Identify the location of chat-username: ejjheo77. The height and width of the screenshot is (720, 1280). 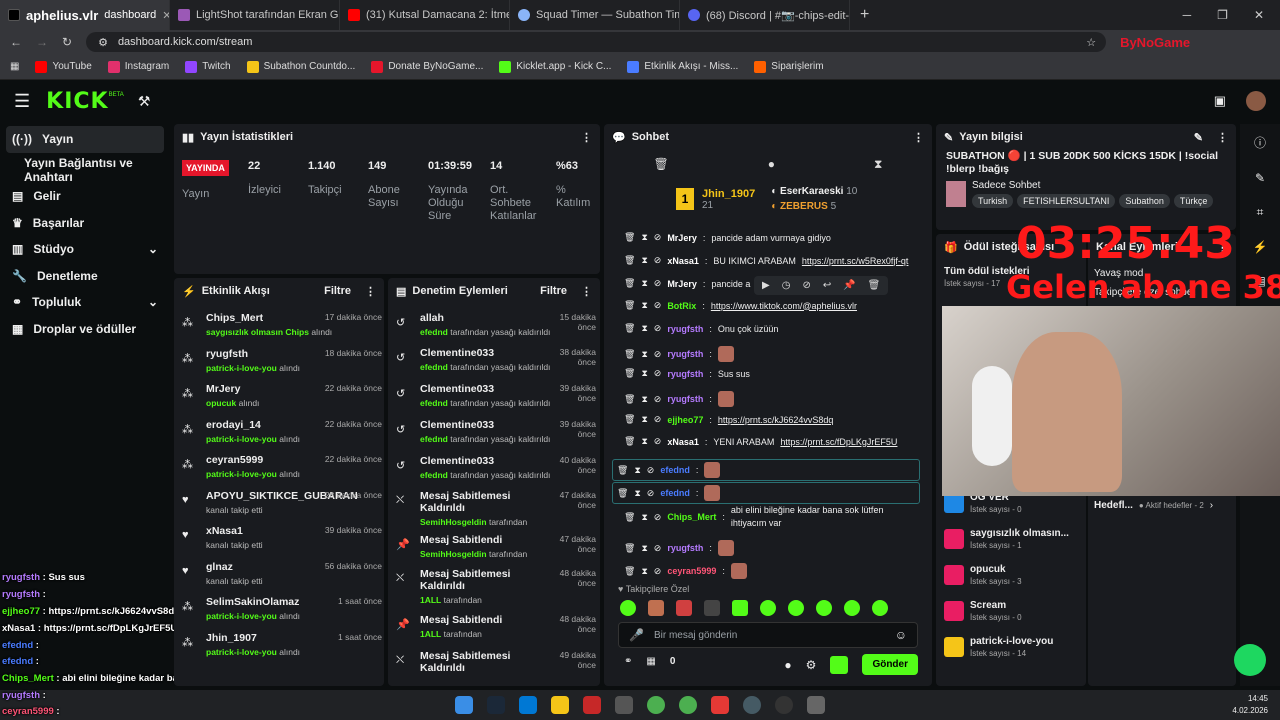
(685, 420).